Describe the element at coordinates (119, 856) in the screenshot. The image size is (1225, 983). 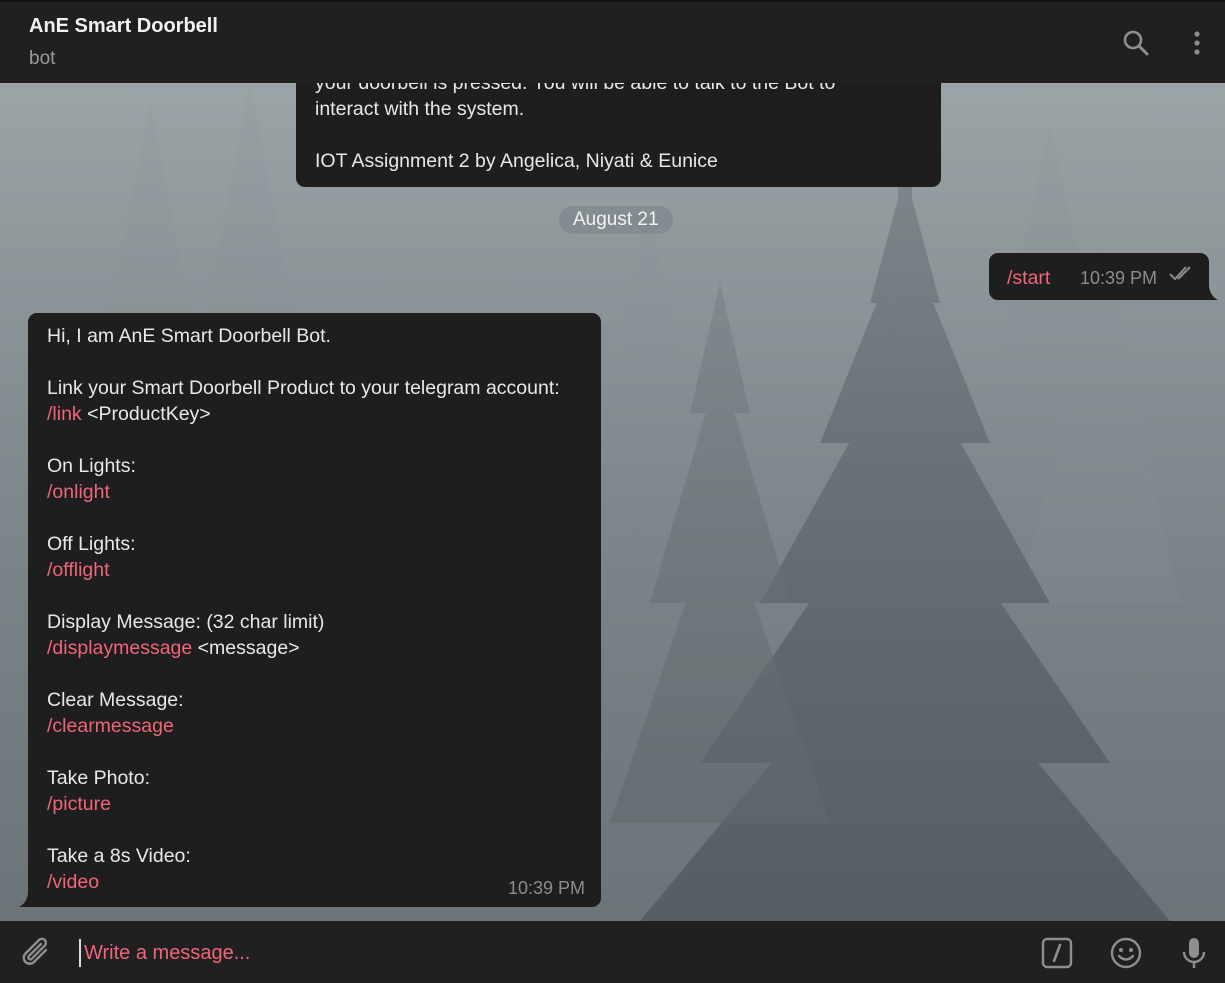
I see `video-label: Take a 8s Video:` at that location.